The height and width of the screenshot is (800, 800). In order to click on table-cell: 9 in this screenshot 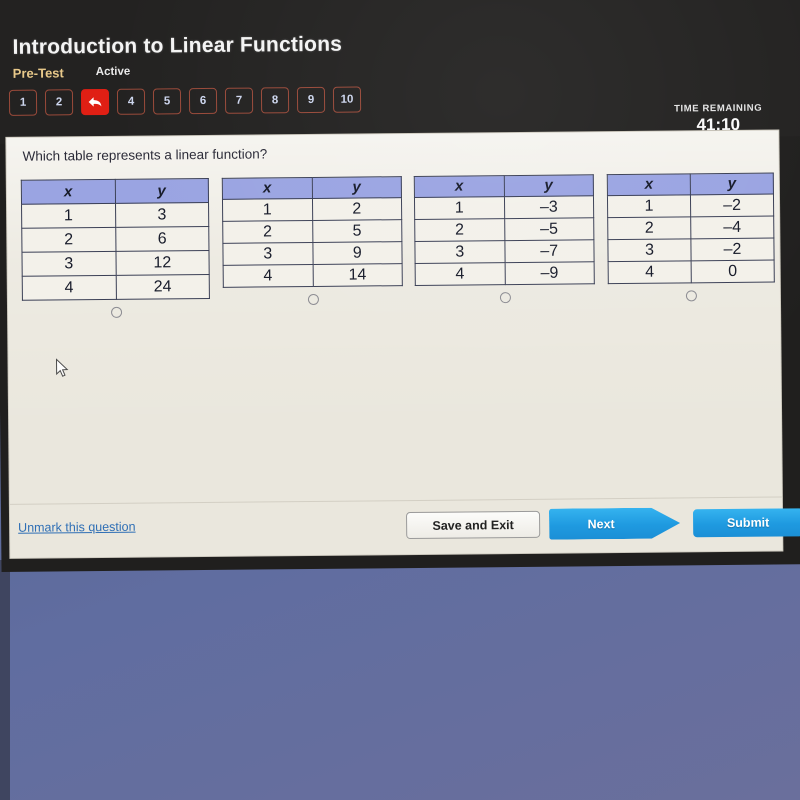, I will do `click(357, 253)`.